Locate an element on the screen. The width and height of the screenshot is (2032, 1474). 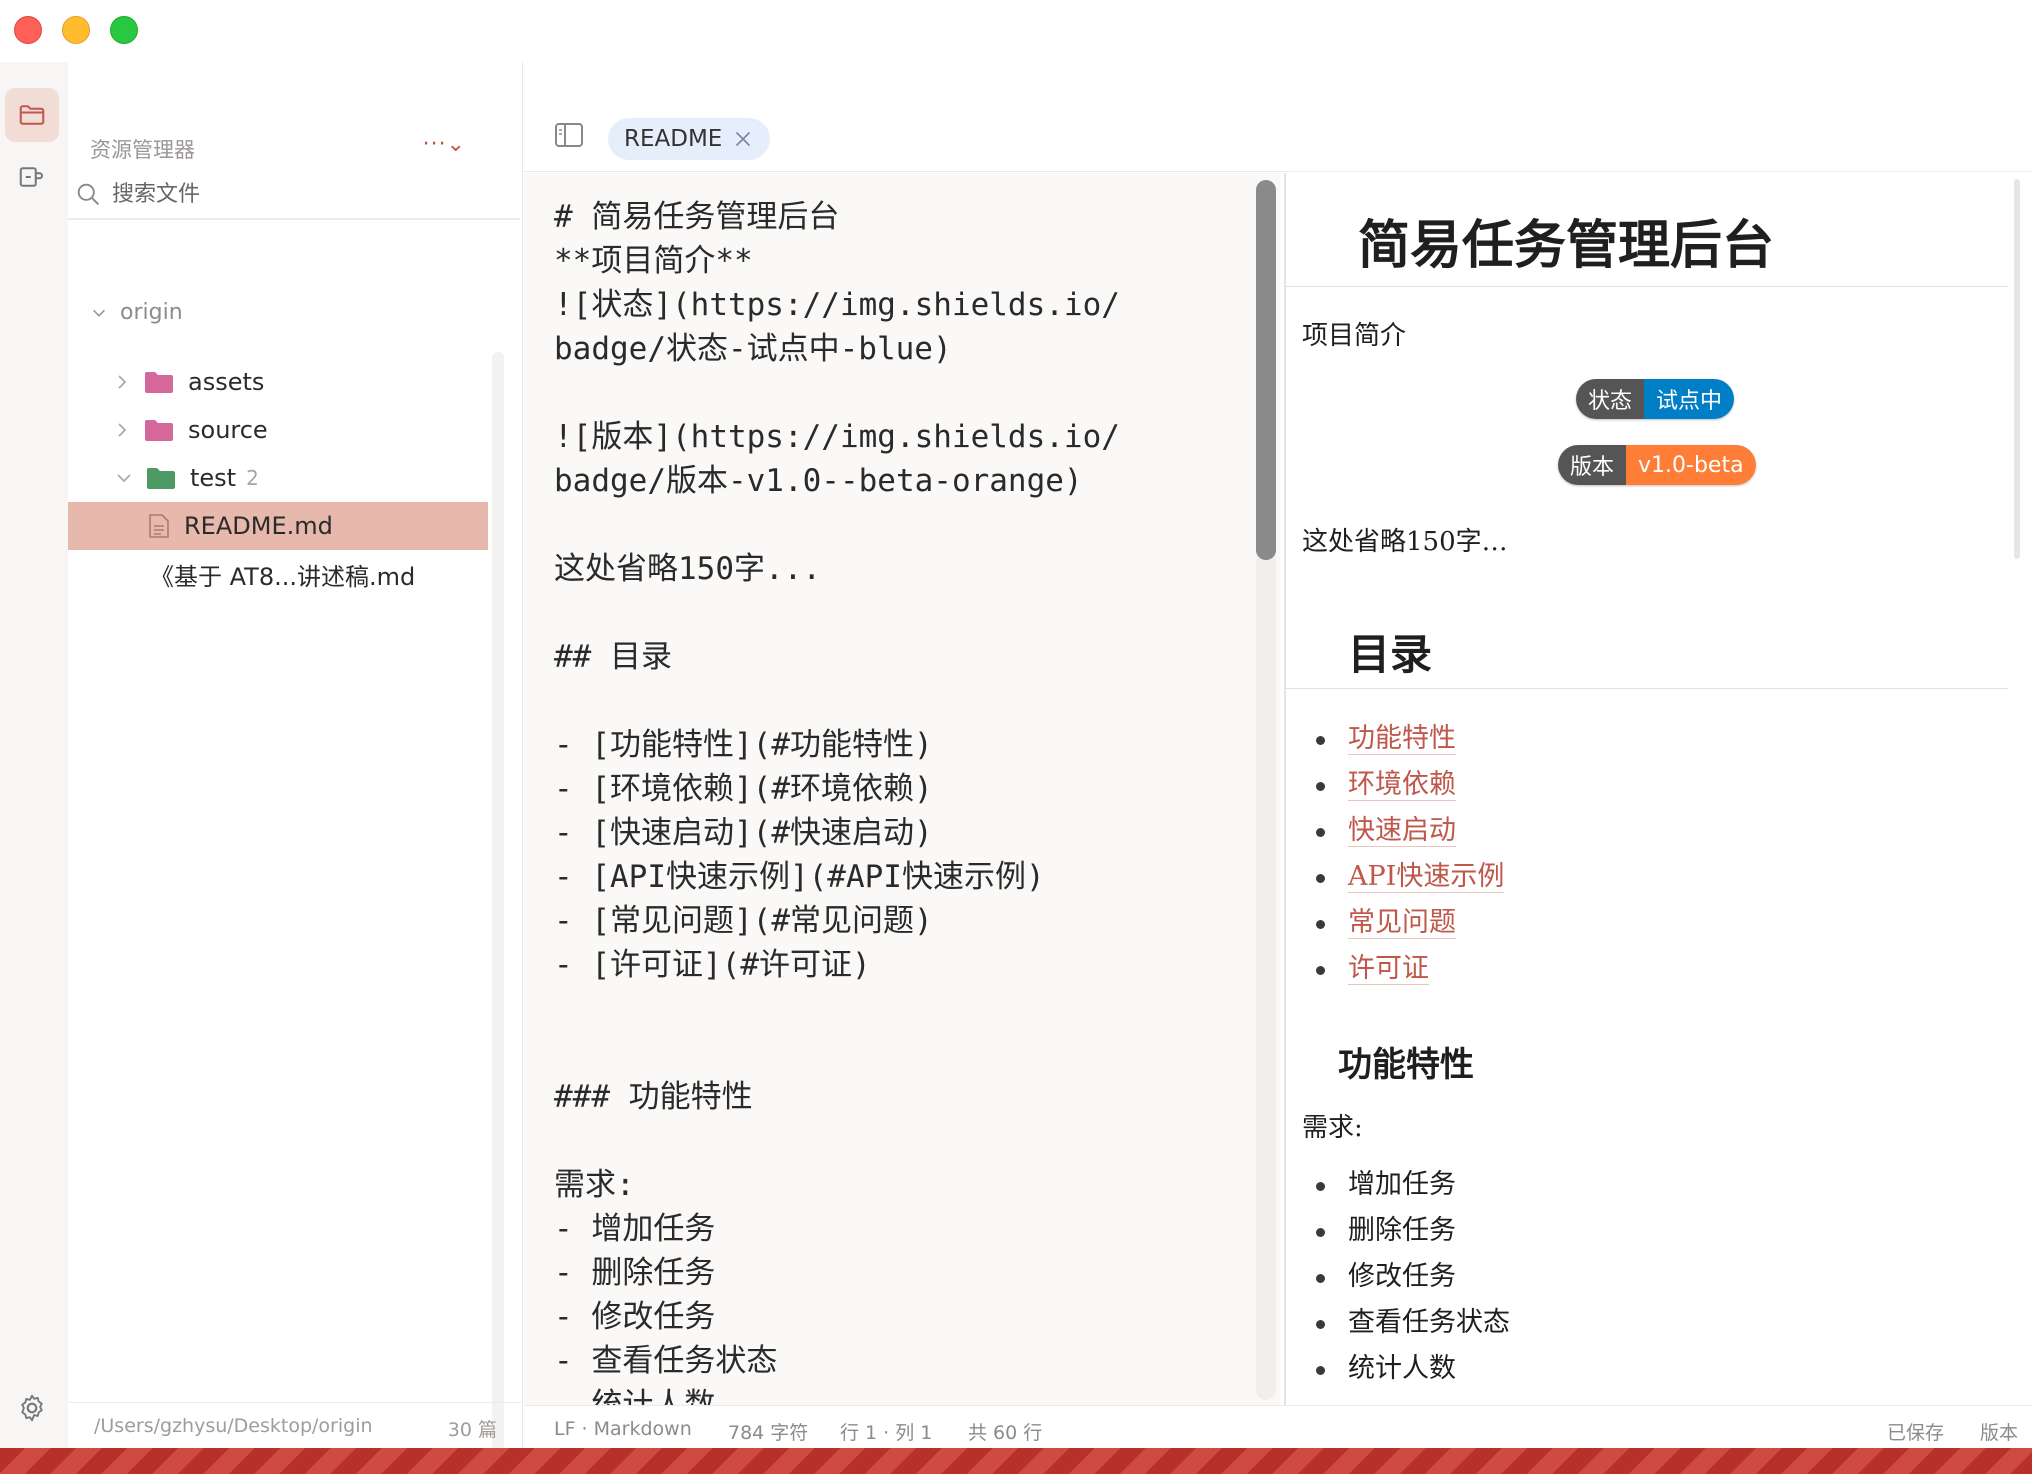
preview-heading-toc: 目录 is located at coordinates (1647, 655).